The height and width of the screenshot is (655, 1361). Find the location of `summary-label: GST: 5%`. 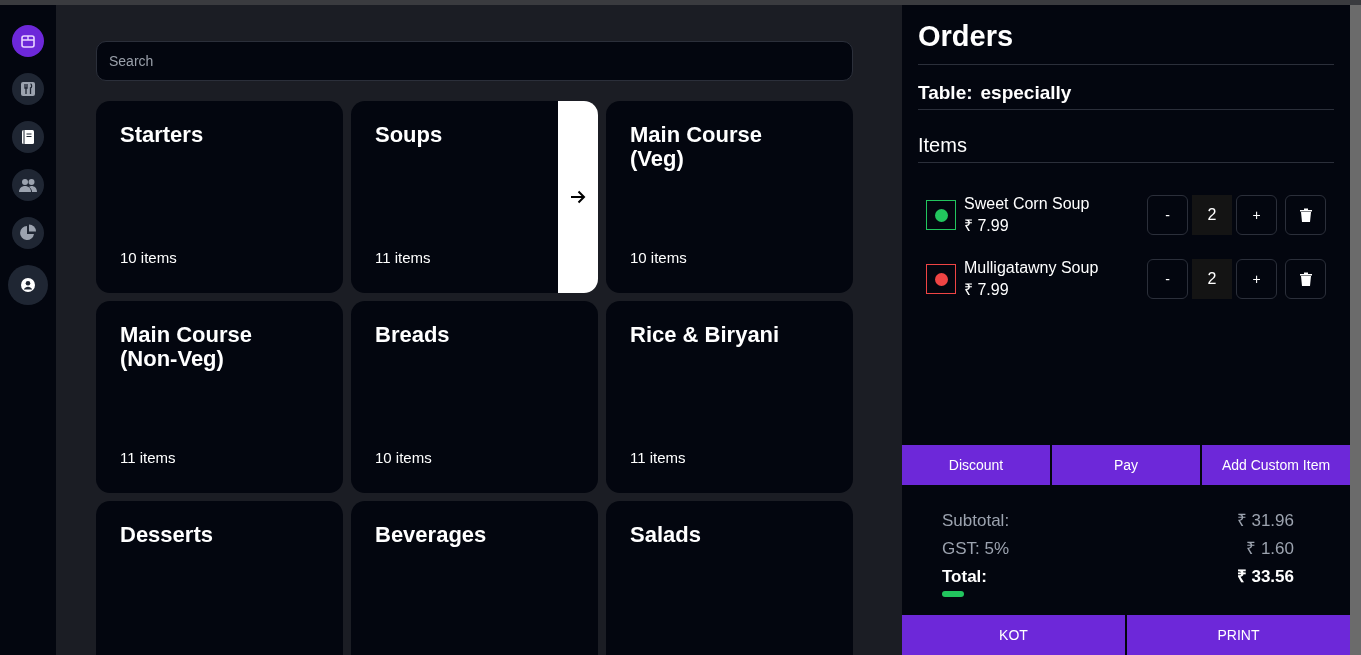

summary-label: GST: 5% is located at coordinates (976, 549).